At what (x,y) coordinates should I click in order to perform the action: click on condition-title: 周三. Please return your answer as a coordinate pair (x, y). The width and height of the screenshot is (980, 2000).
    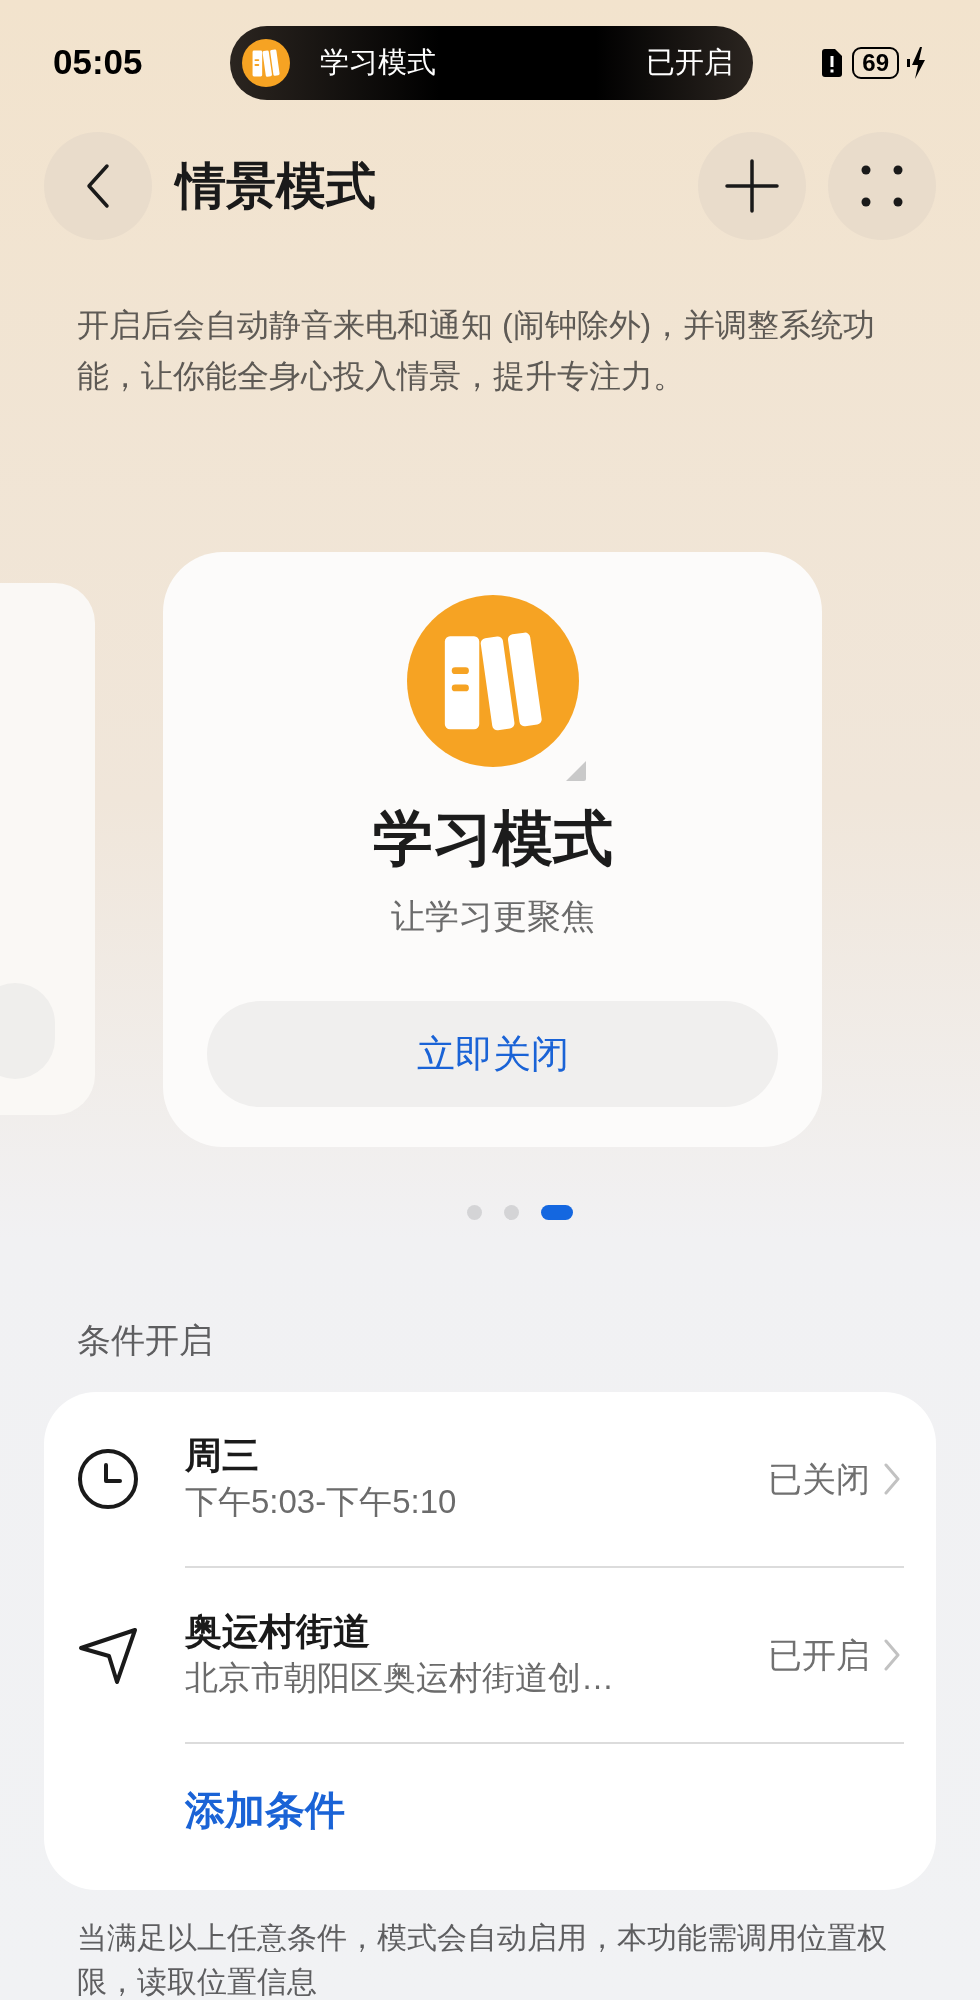
    Looking at the image, I should click on (222, 1456).